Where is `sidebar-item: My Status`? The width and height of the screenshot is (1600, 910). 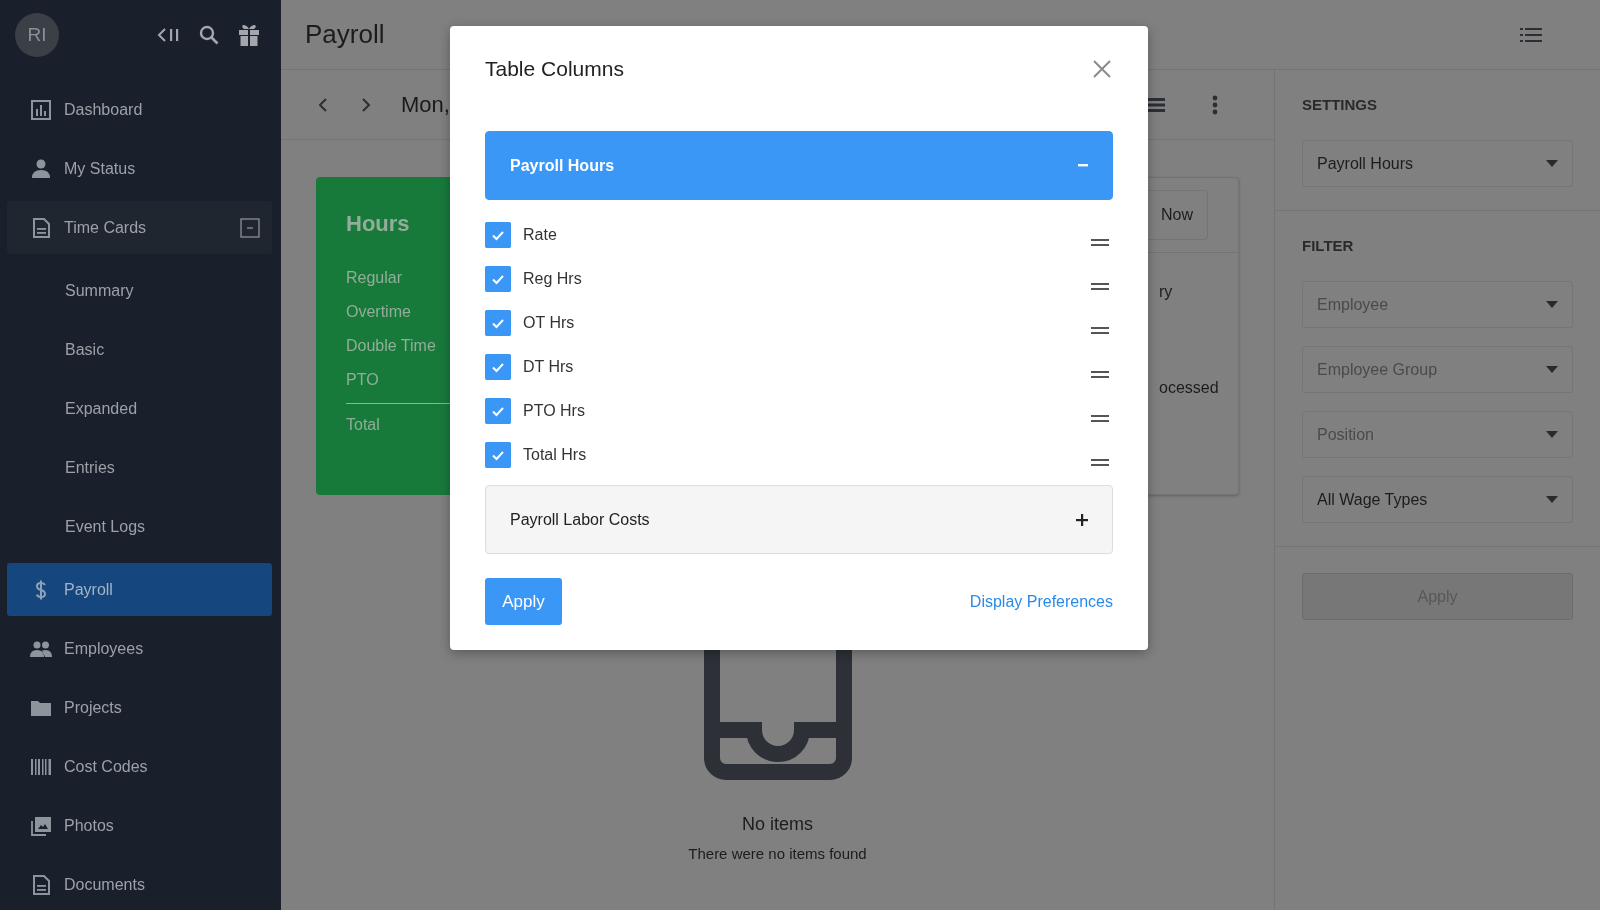
sidebar-item: My Status is located at coordinates (139, 168).